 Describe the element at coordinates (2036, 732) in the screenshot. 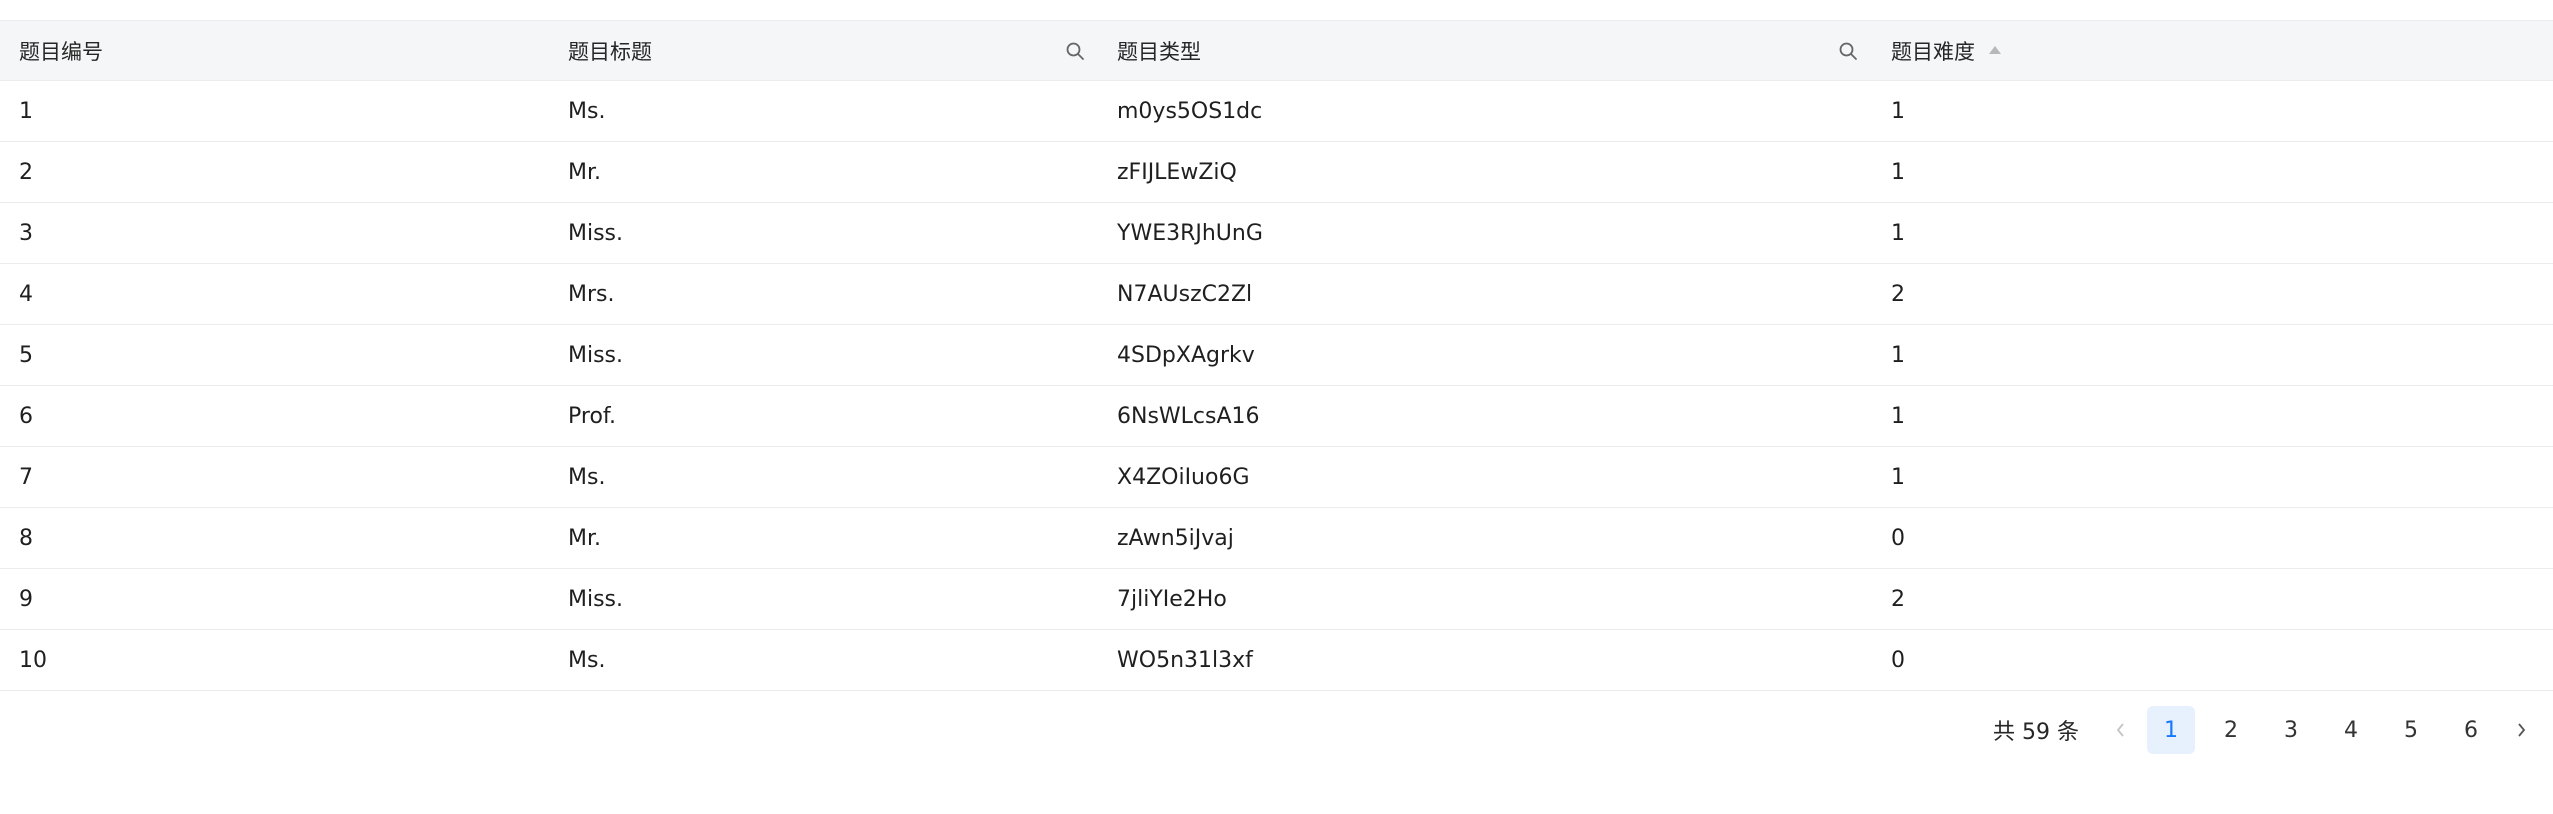

I see `total-count: 共 59 条` at that location.